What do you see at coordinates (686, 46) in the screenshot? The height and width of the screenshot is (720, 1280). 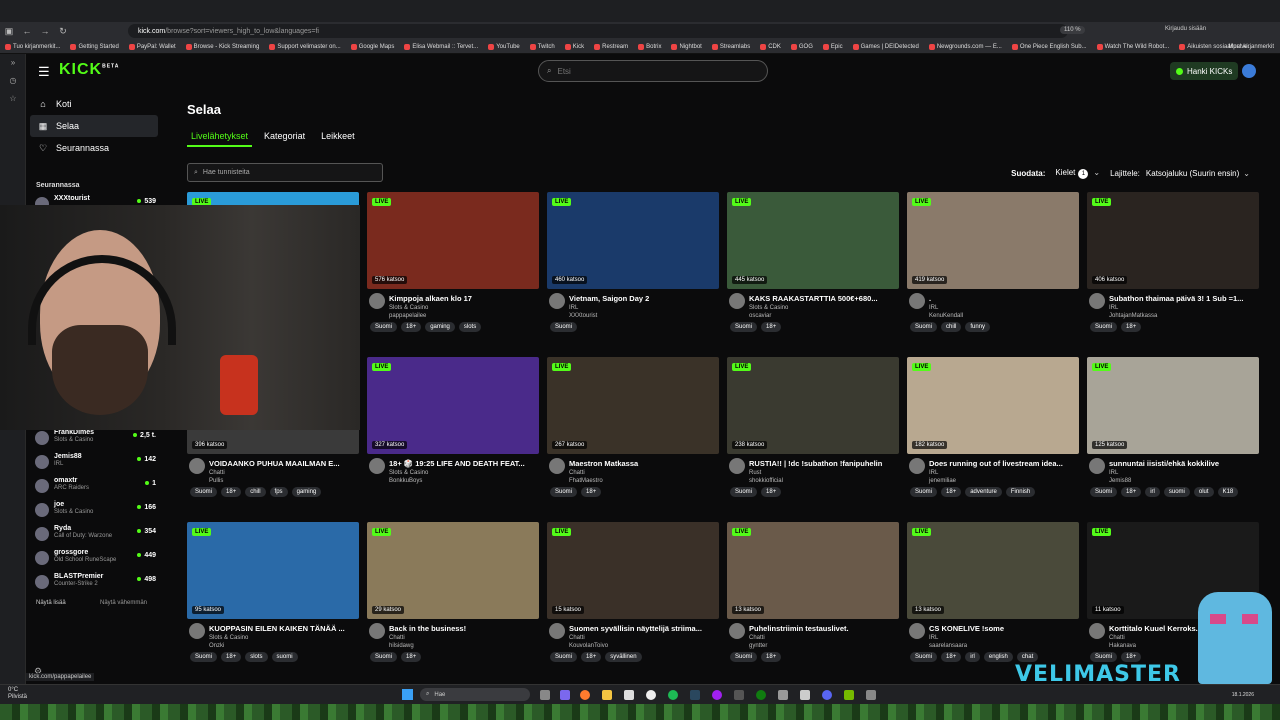 I see `bookmark-item: Nightbot` at bounding box center [686, 46].